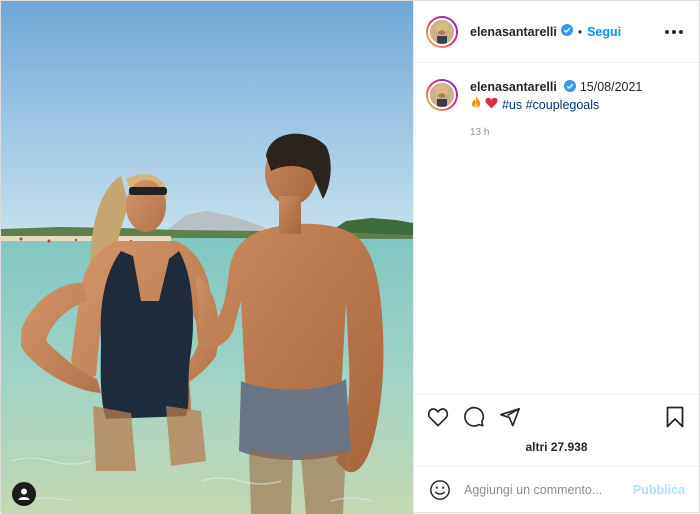 The height and width of the screenshot is (514, 700). What do you see at coordinates (24, 494) in the screenshot?
I see `user-tag-icon` at bounding box center [24, 494].